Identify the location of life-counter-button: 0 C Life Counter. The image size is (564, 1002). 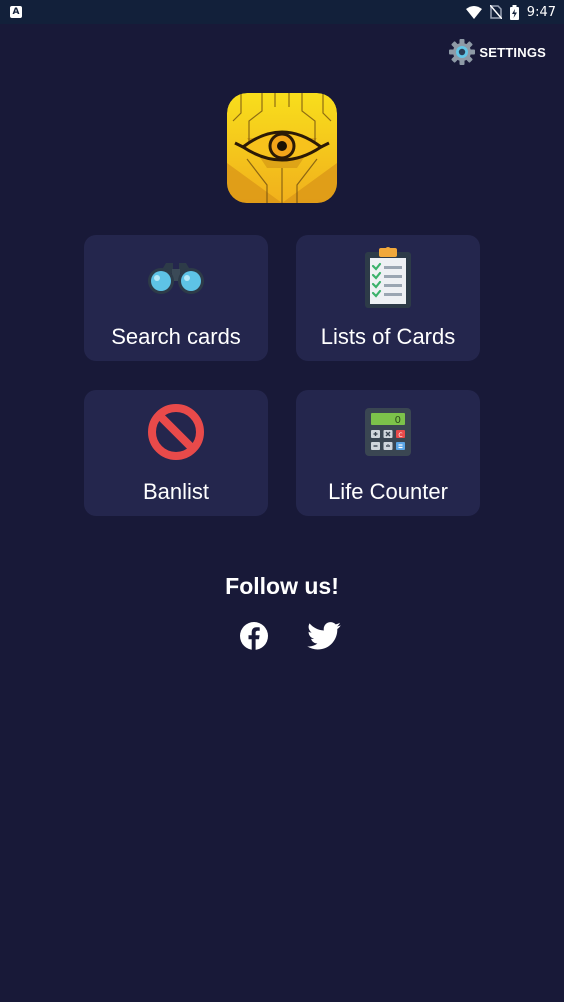
(388, 453).